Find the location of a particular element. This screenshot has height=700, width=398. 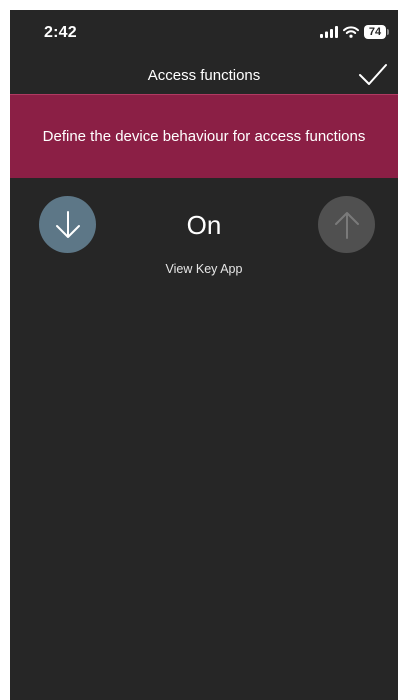

arrow-up-icon is located at coordinates (346, 225).